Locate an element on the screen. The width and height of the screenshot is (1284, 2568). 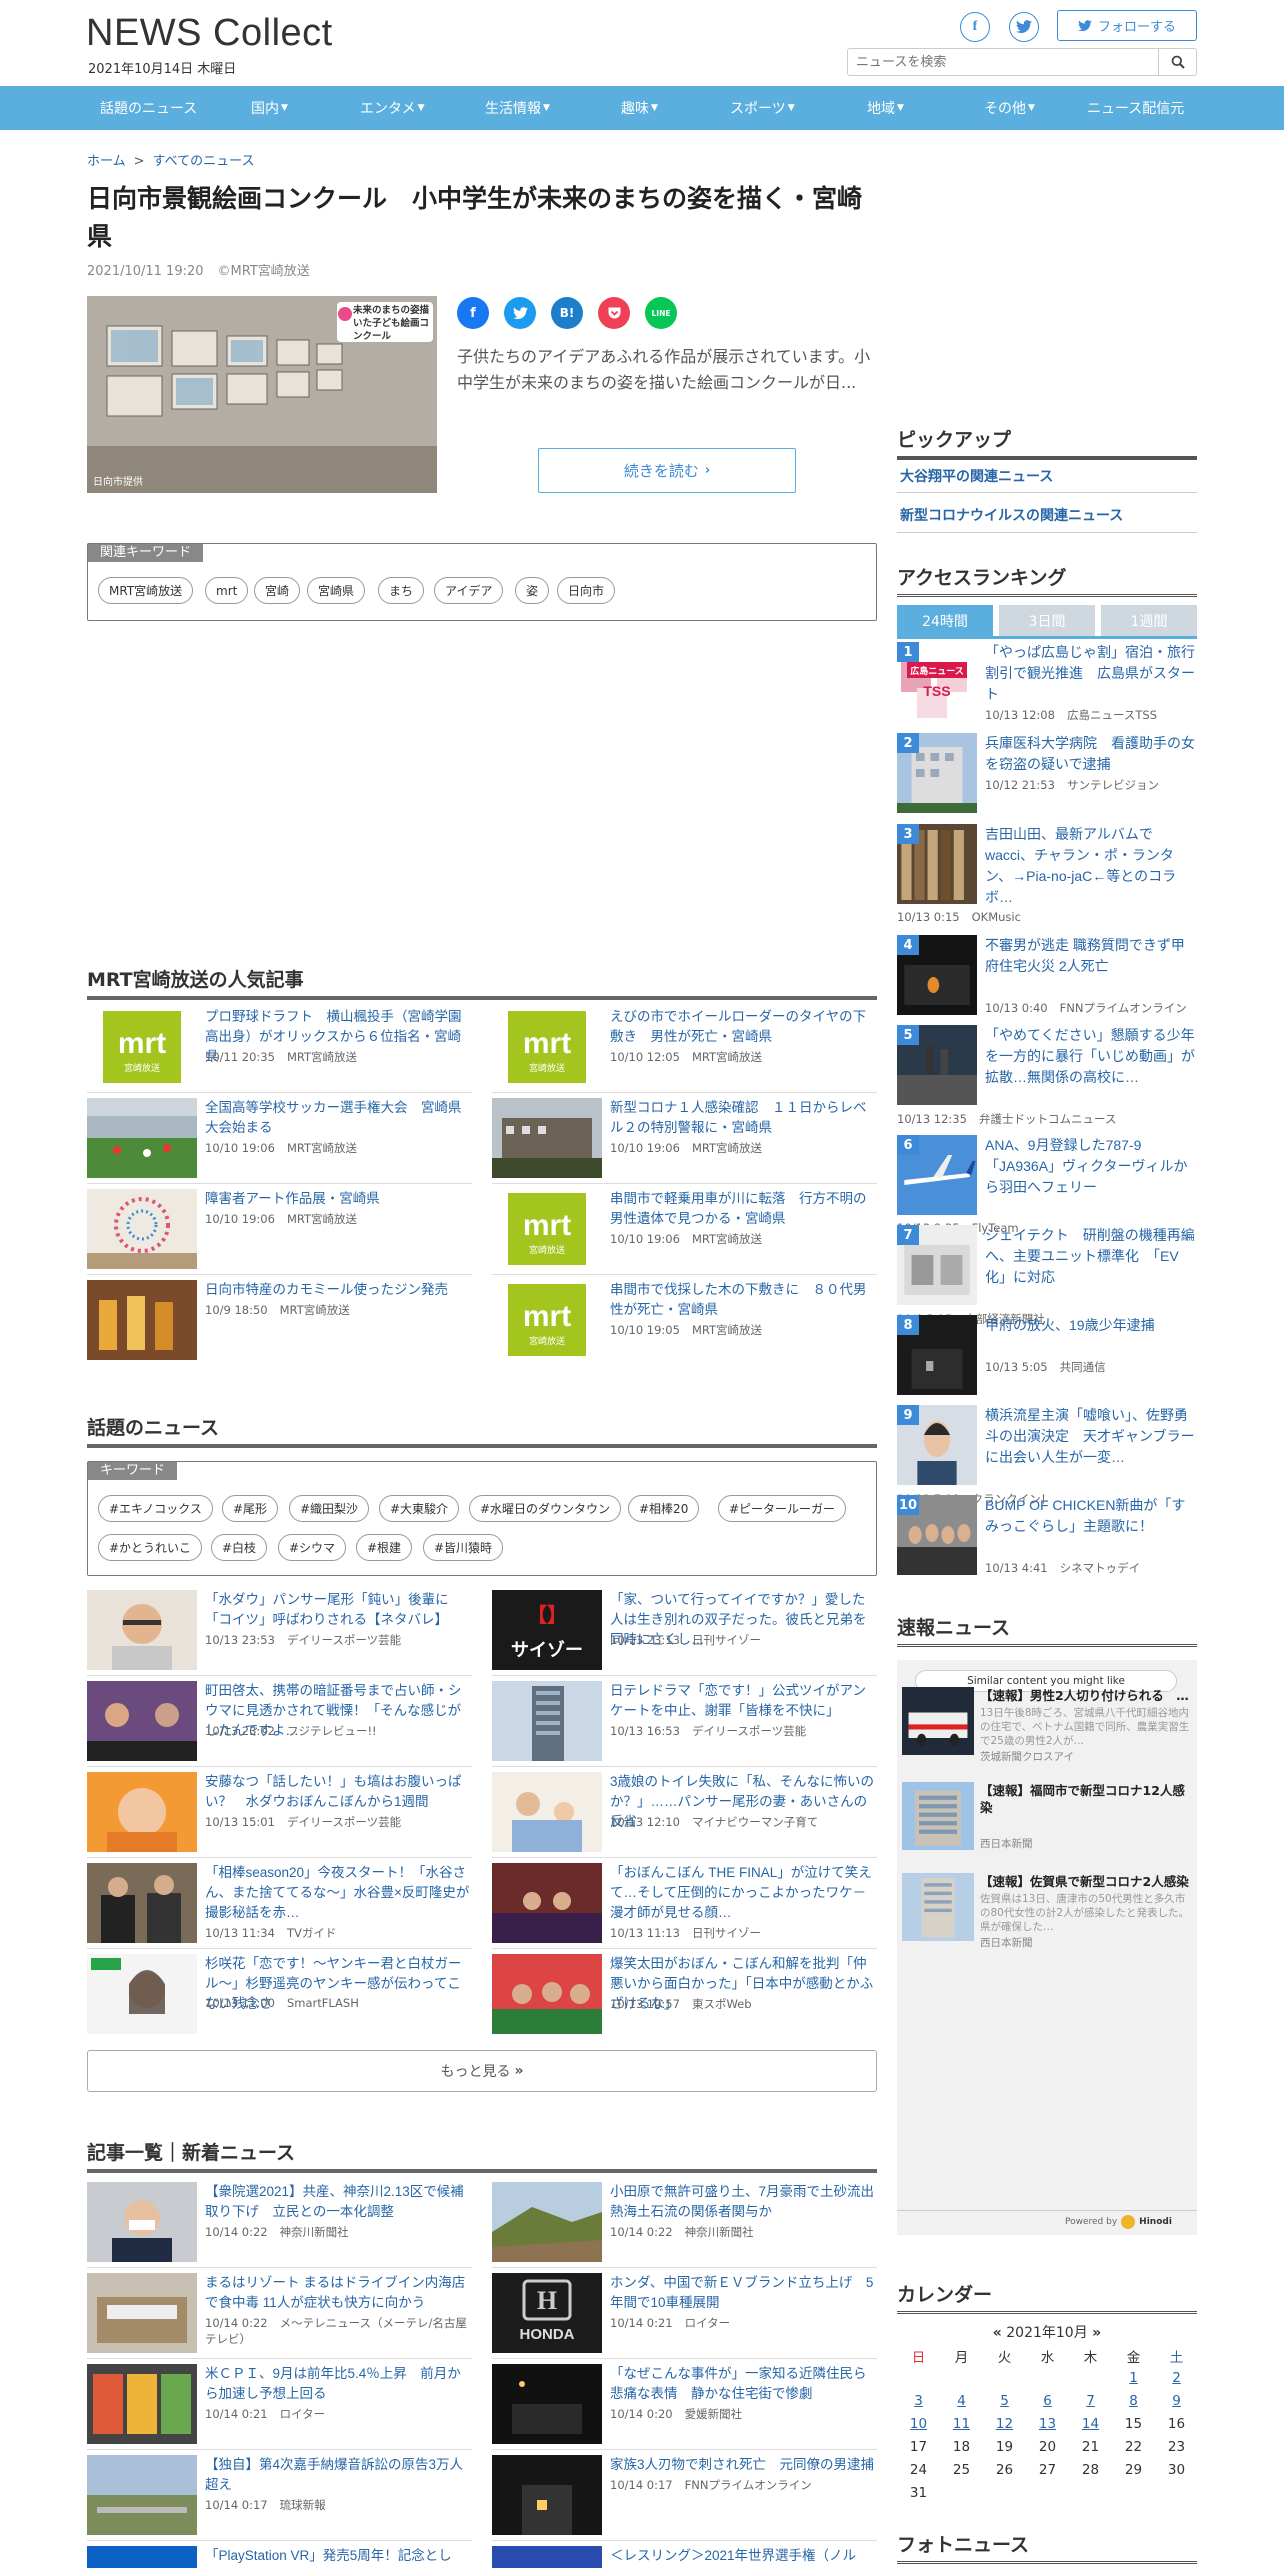
keyword-chip: #織田梨沙 is located at coordinates (329, 1508).